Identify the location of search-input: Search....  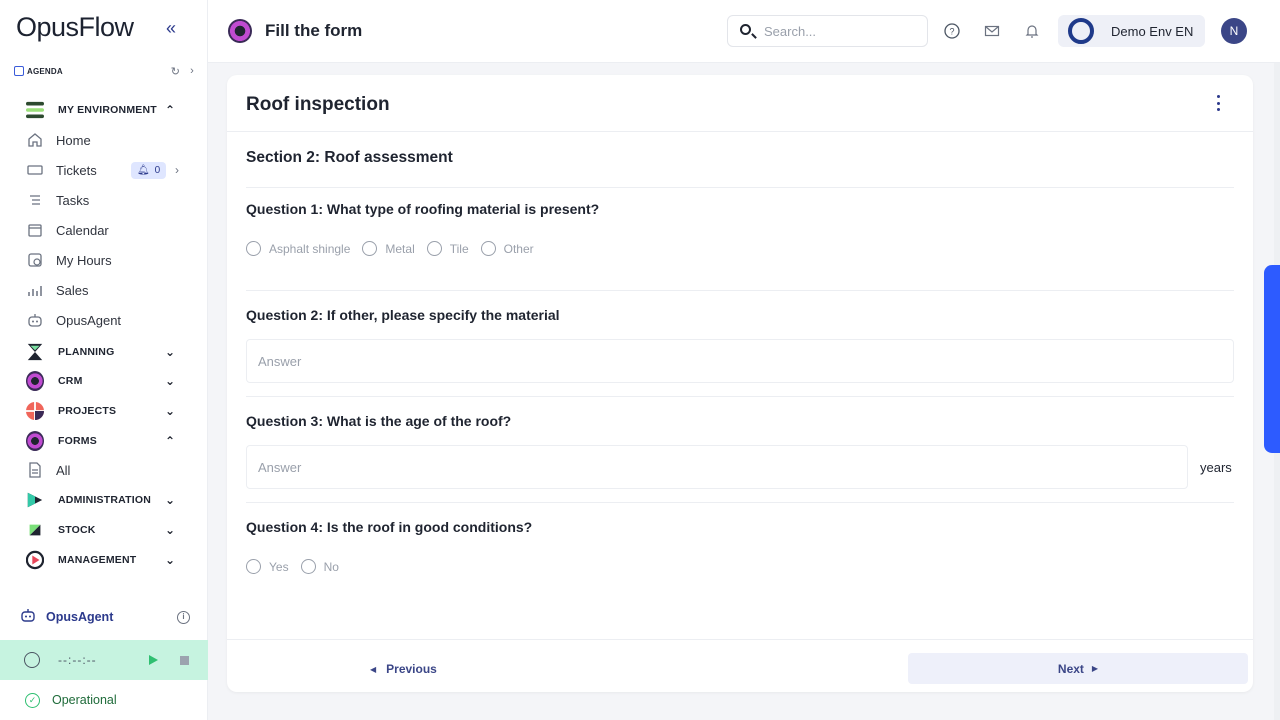
(827, 31).